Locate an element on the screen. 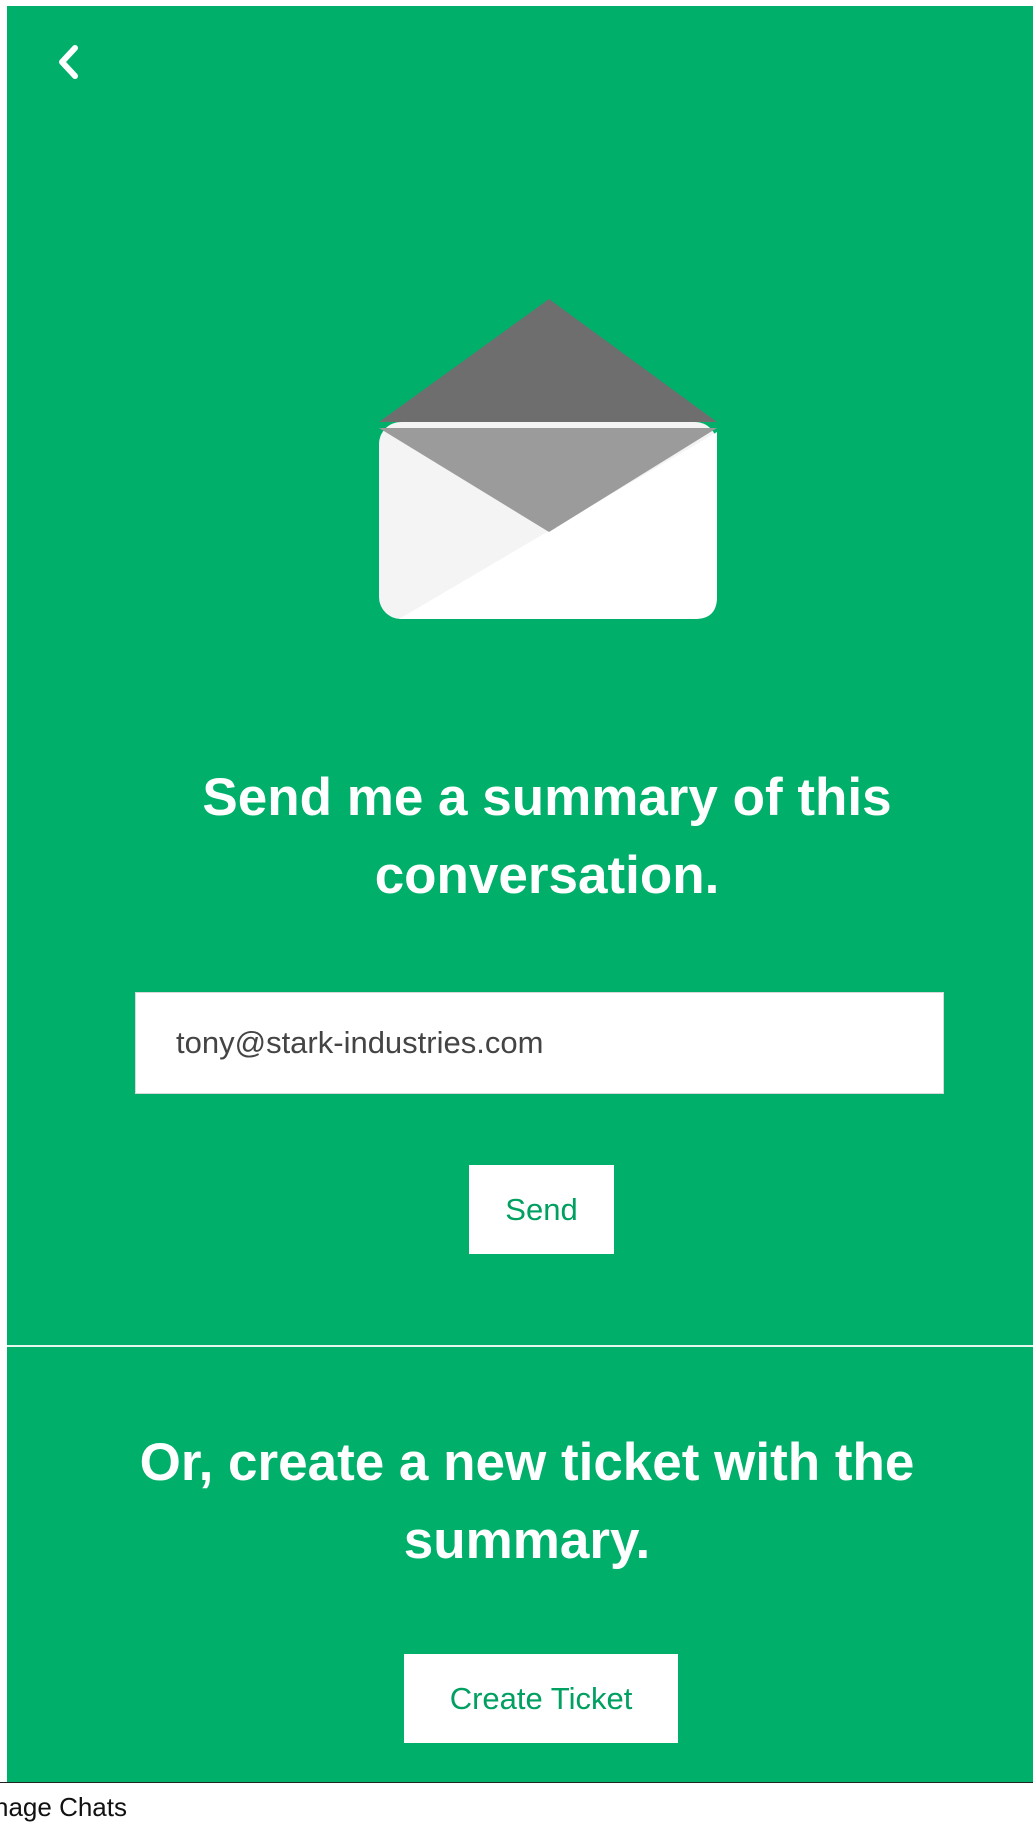 This screenshot has width=1033, height=1847. manage-chats-link: nage Chats is located at coordinates (63, 1807).